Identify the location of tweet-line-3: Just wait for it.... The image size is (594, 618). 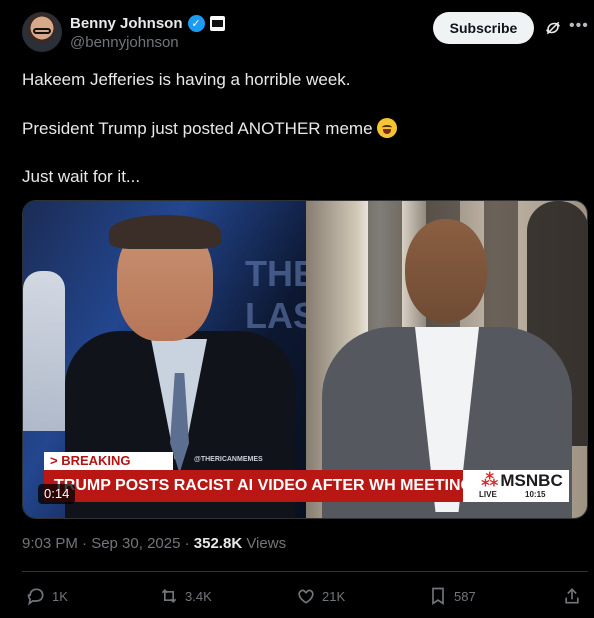
(81, 176).